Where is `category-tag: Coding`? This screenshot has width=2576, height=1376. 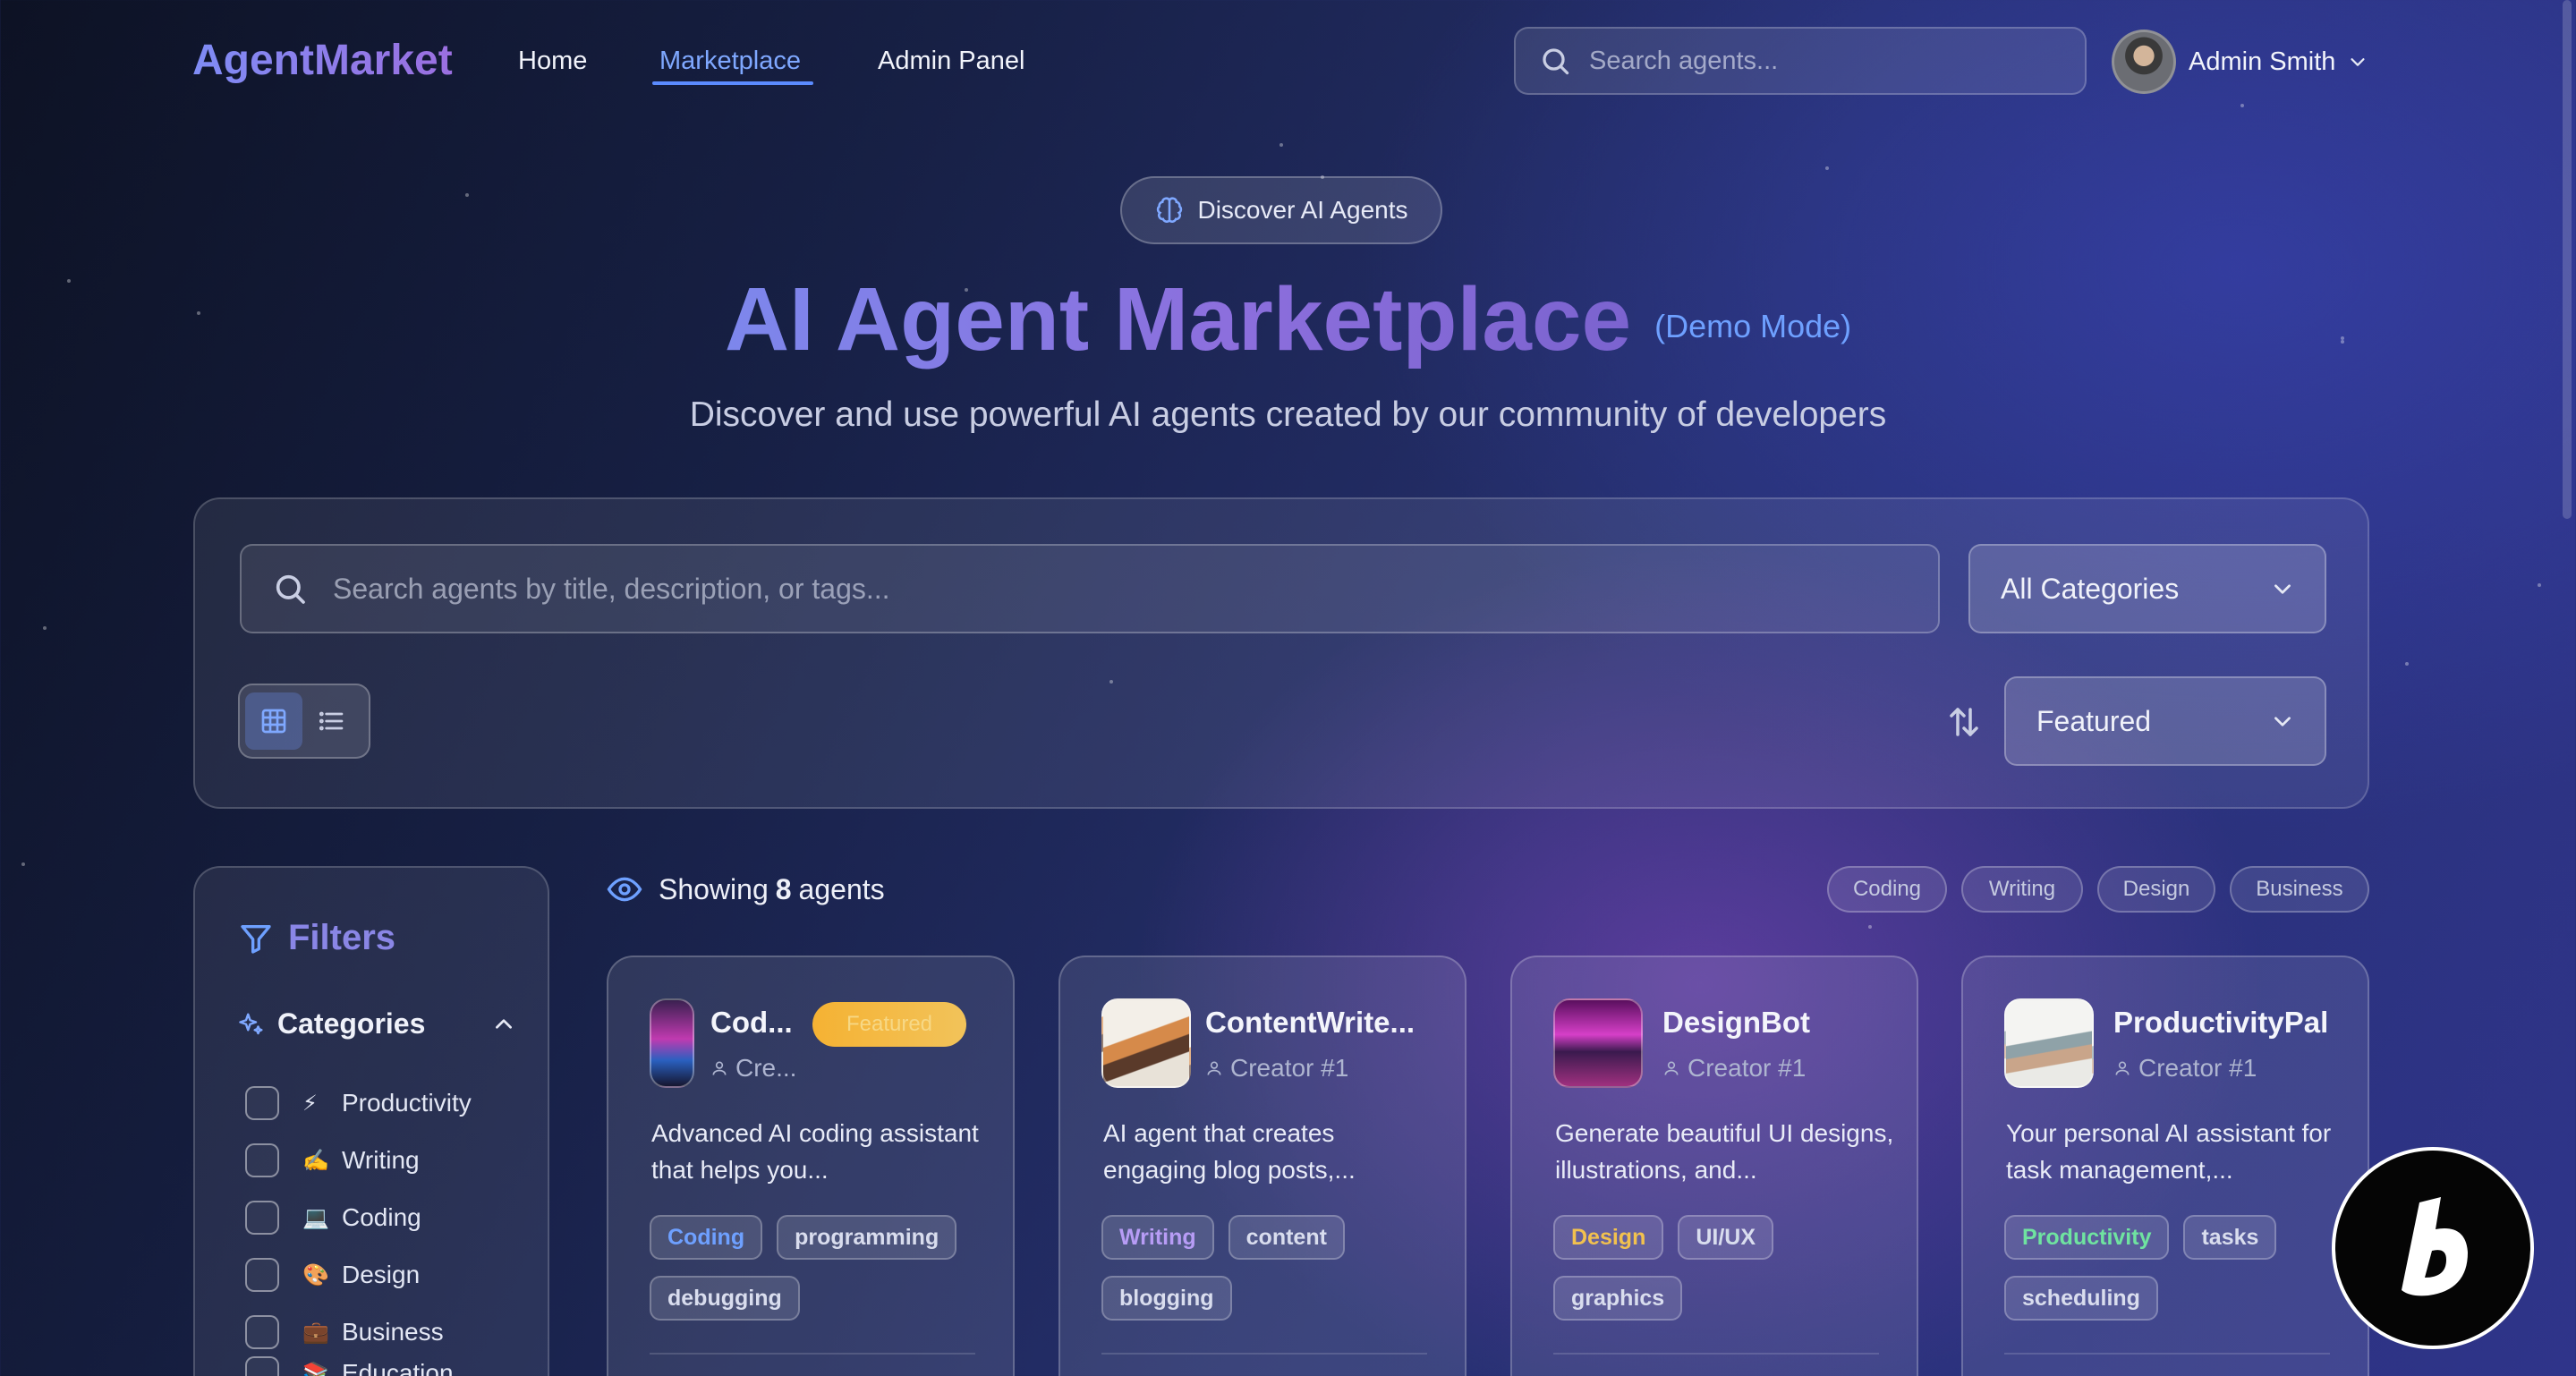 category-tag: Coding is located at coordinates (706, 1238).